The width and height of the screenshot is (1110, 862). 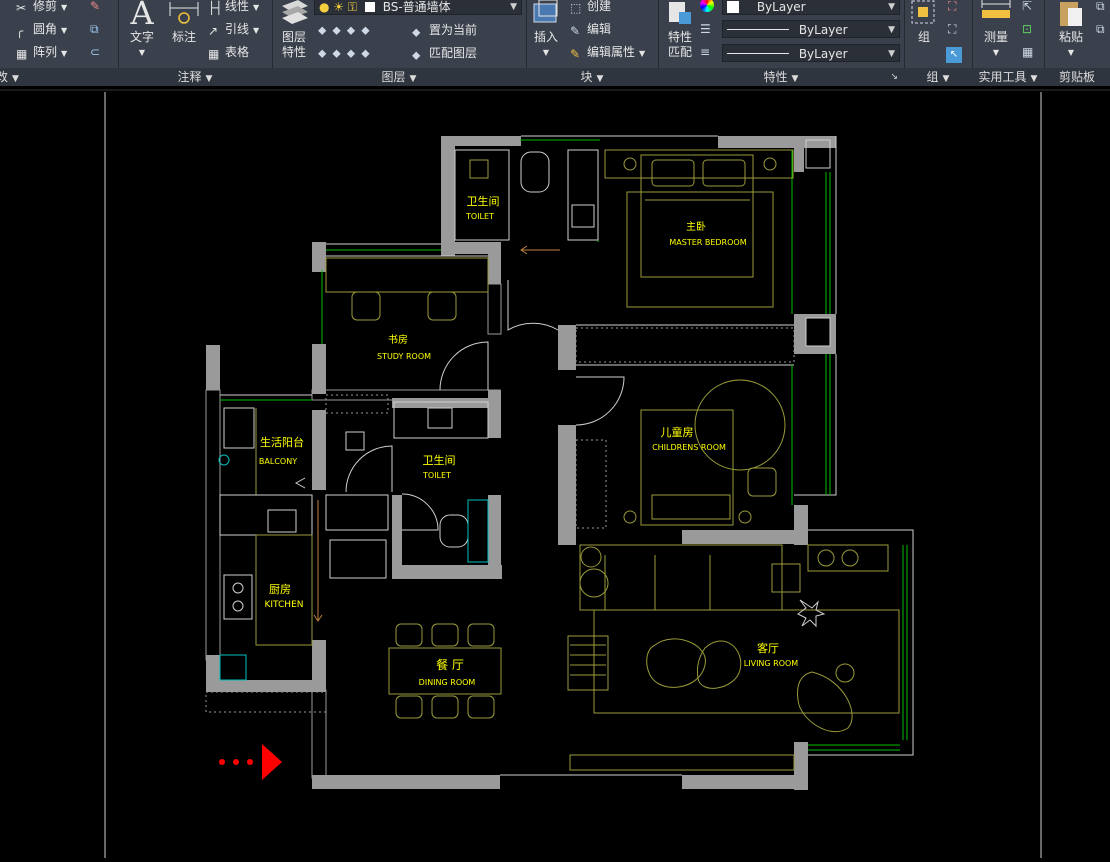 I want to click on clipboard-panel-label: 剪贴板, so click(x=1077, y=77).